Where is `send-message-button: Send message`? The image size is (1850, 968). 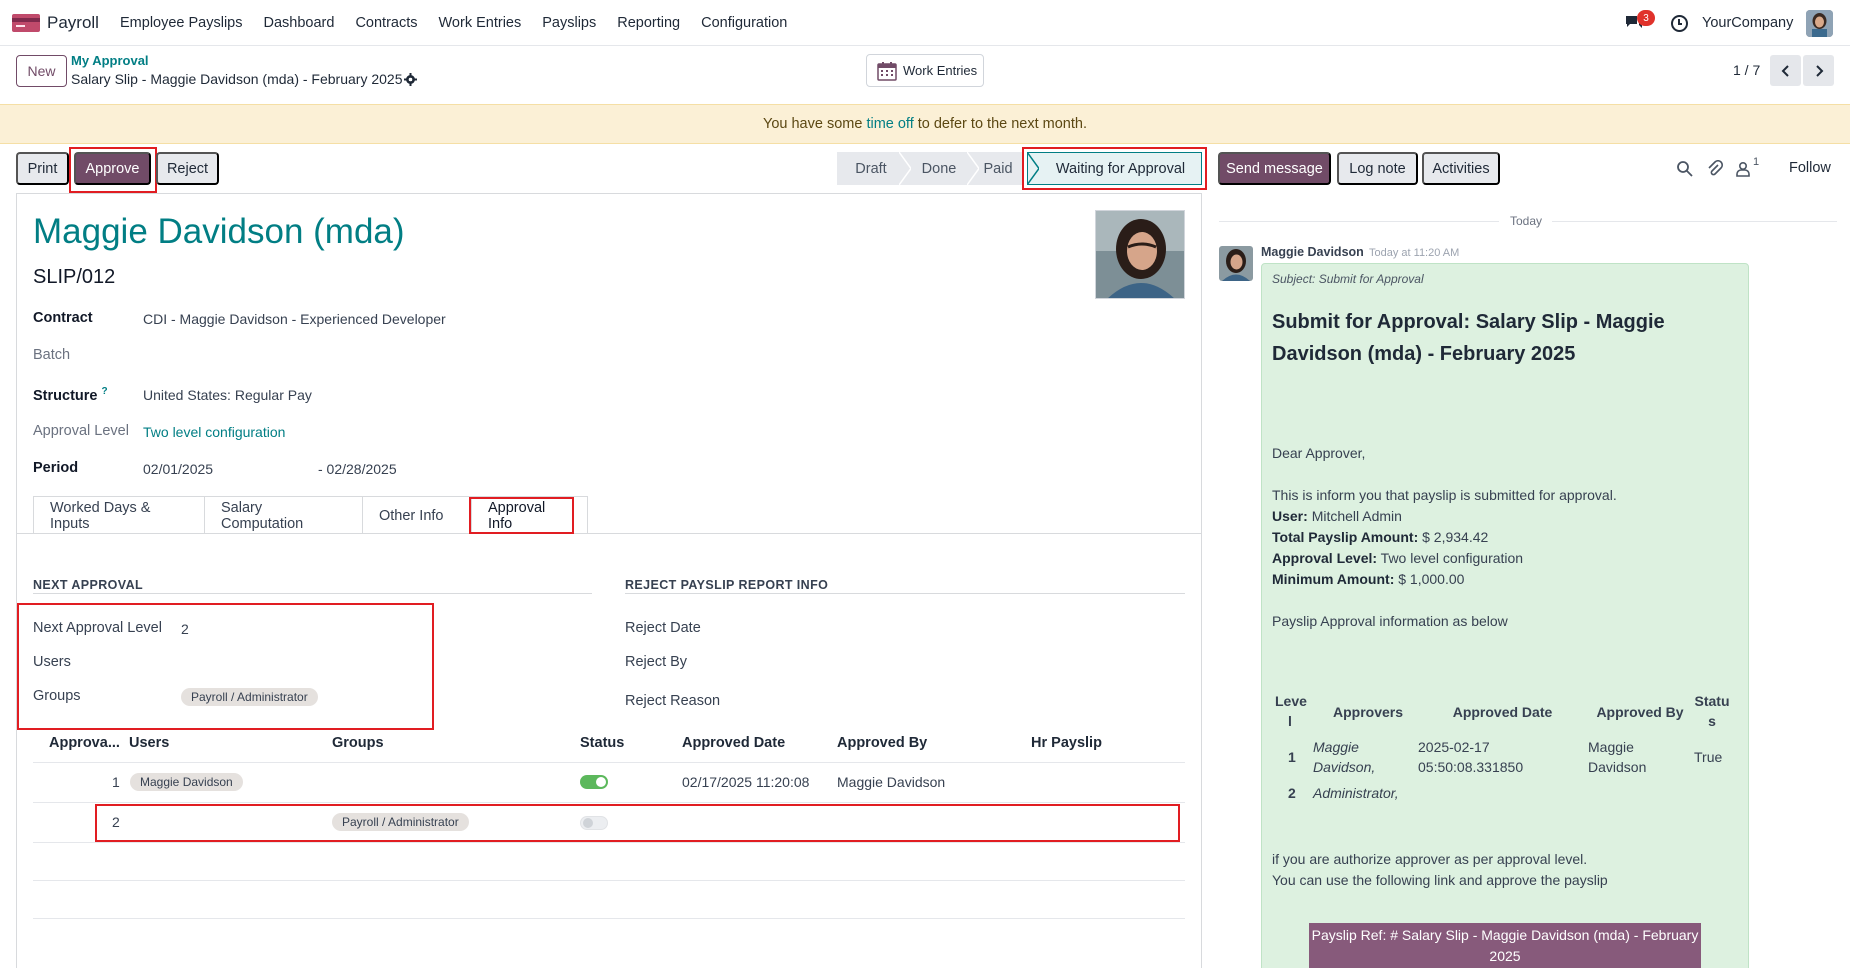
send-message-button: Send message is located at coordinates (1274, 168).